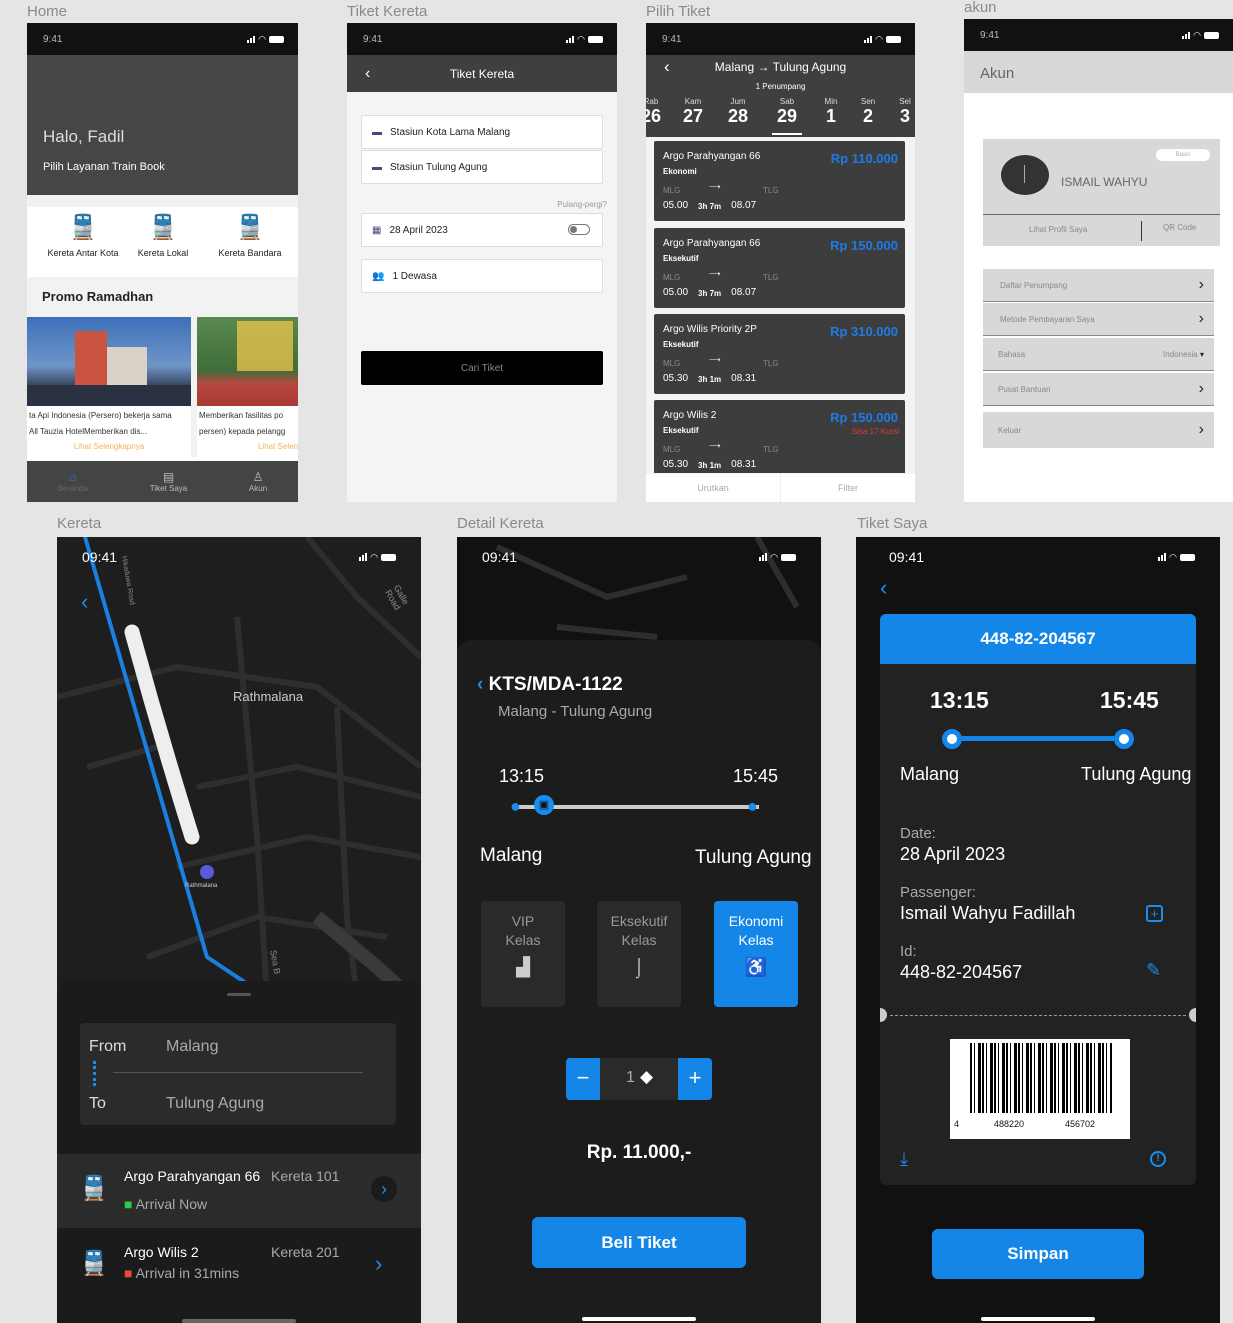  Describe the element at coordinates (250, 235) in the screenshot. I see `service-bandara: 🚆 Kereta Bandara` at that location.